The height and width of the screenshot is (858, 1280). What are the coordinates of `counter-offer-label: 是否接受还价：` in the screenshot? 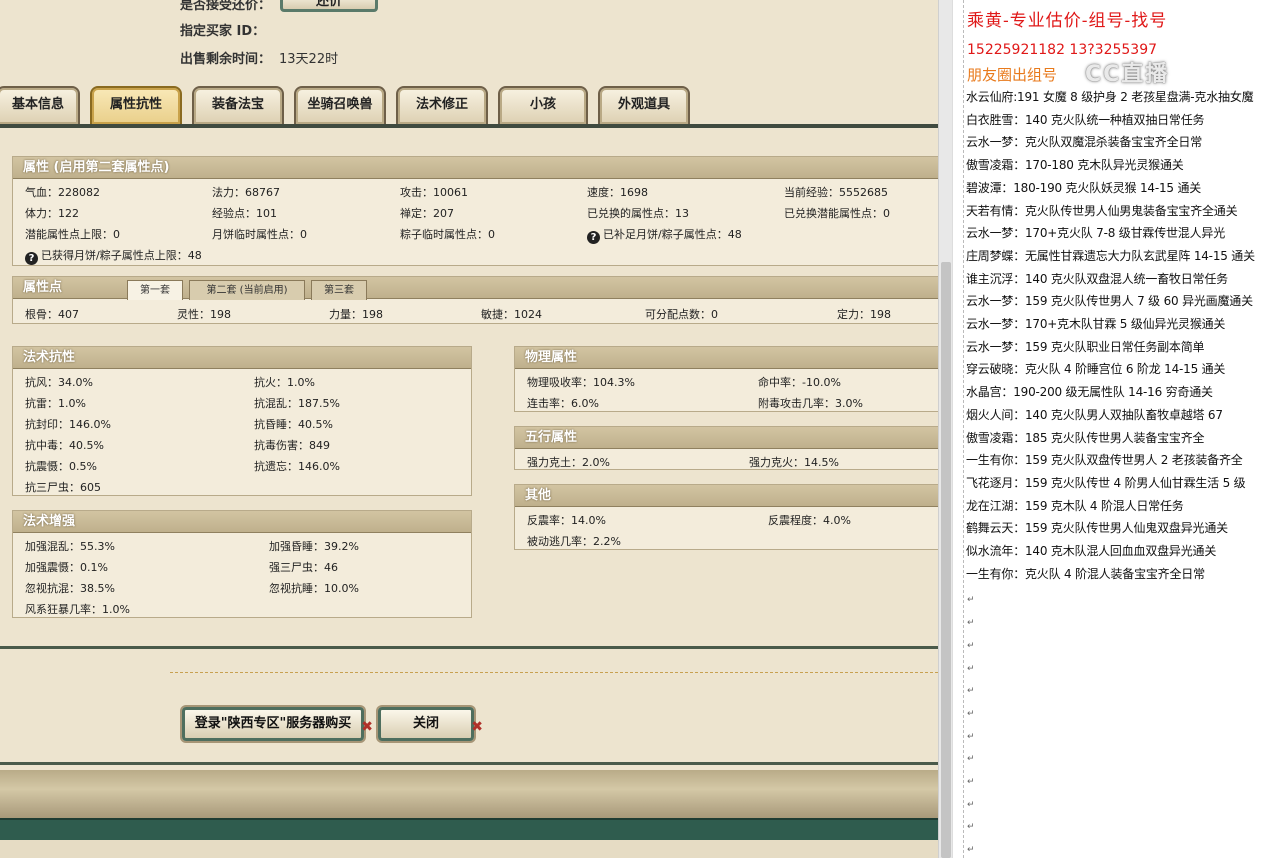 It's located at (226, 6).